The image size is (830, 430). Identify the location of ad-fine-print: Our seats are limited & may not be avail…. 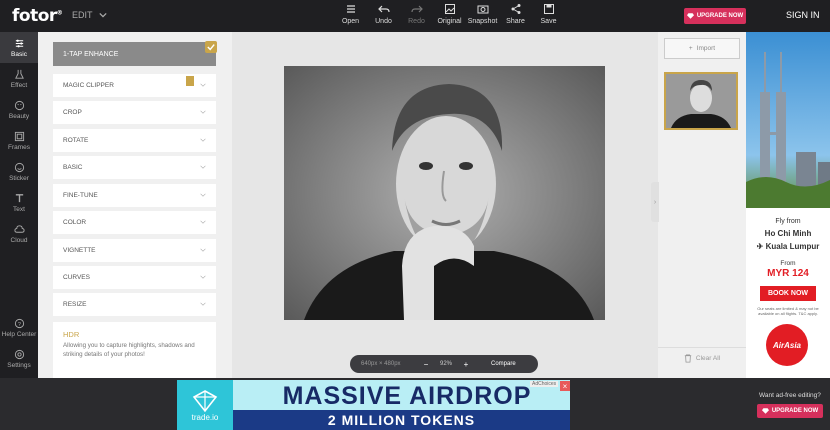
(788, 311).